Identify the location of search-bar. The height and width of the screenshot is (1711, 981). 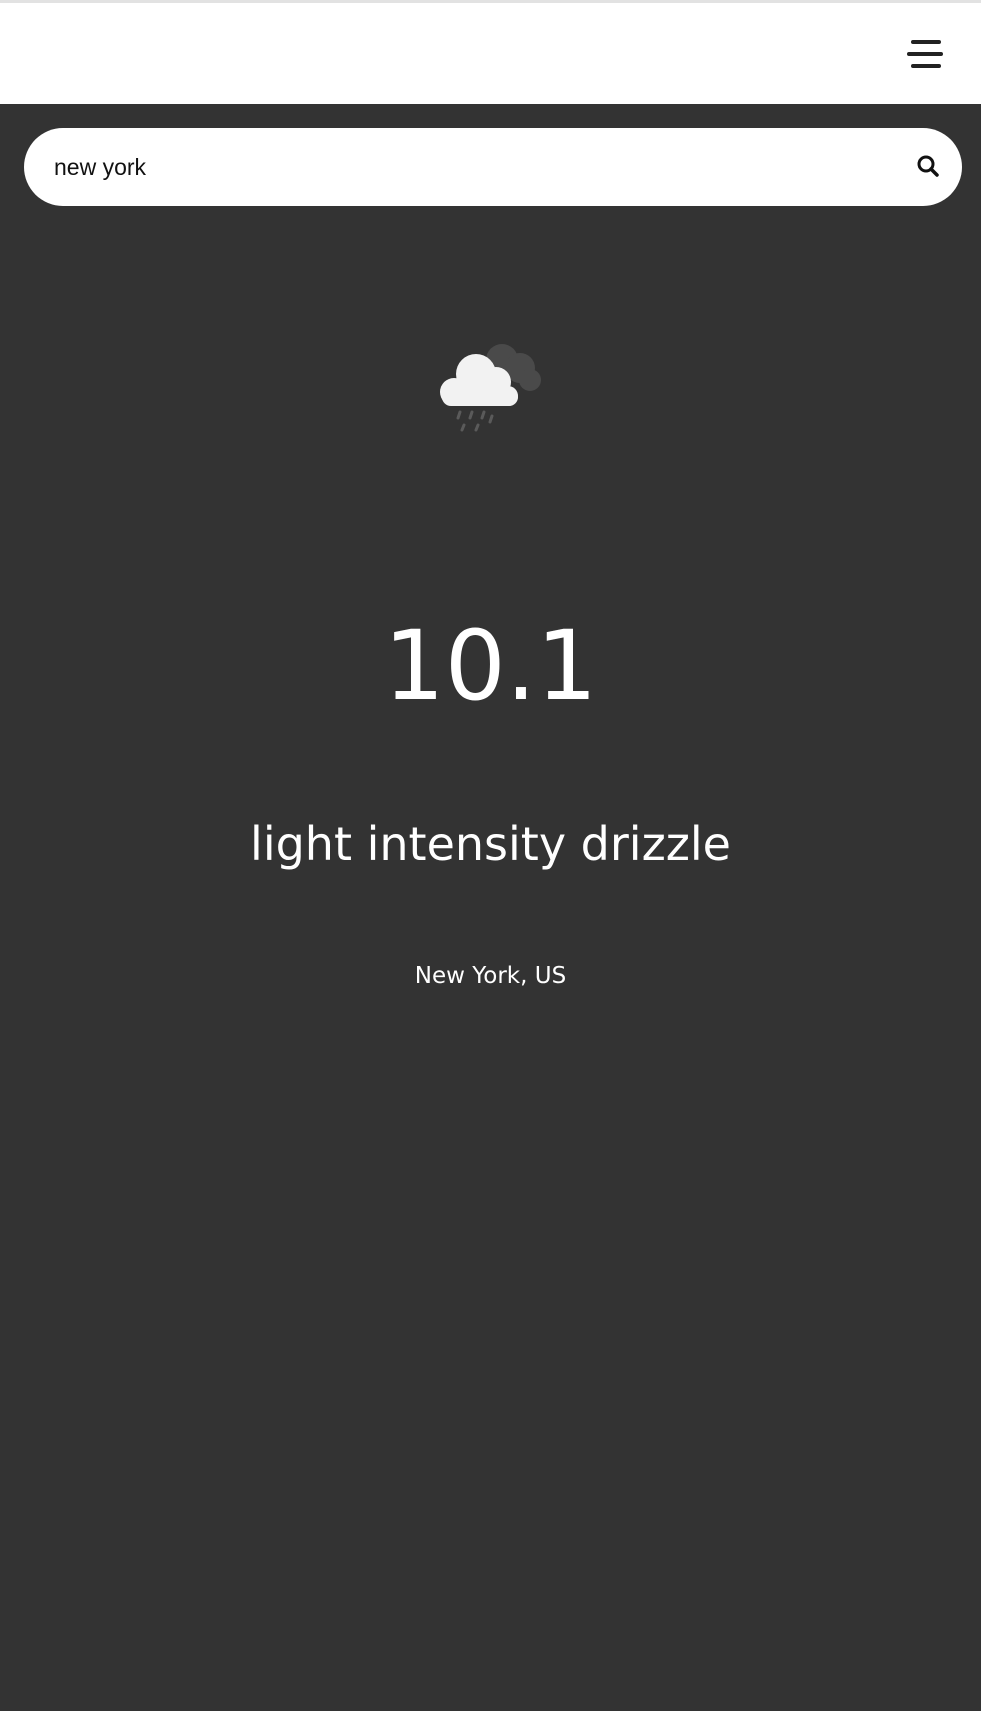
(493, 167).